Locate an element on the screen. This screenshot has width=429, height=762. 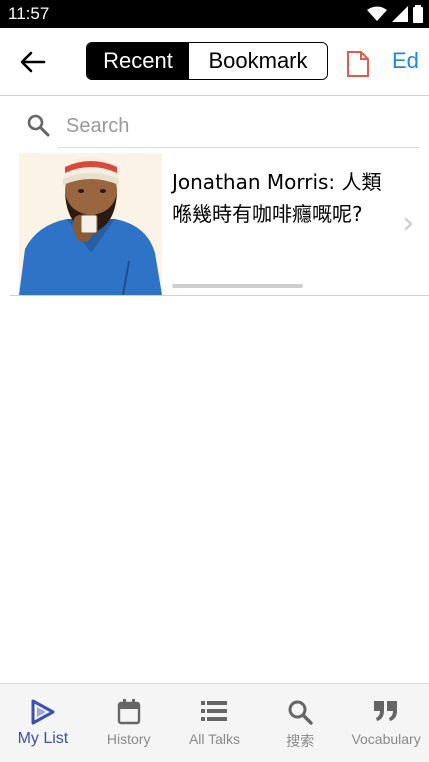
tab-all-talks: All Talks is located at coordinates (215, 723).